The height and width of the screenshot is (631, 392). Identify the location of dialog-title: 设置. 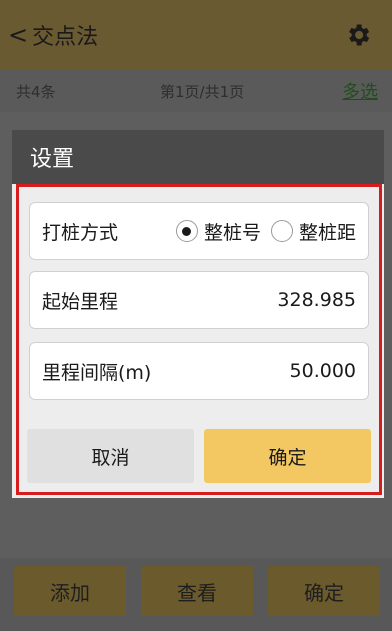
(52, 159).